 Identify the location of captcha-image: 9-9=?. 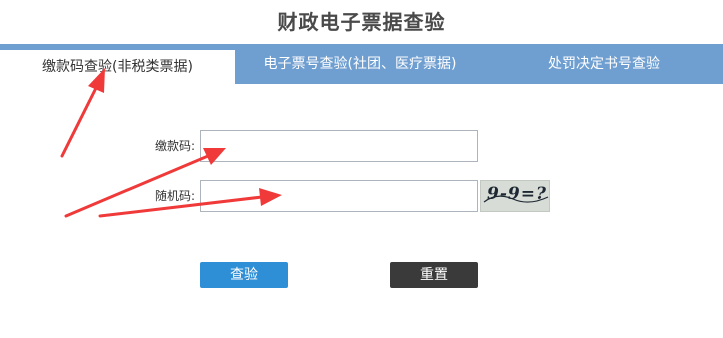
(515, 196).